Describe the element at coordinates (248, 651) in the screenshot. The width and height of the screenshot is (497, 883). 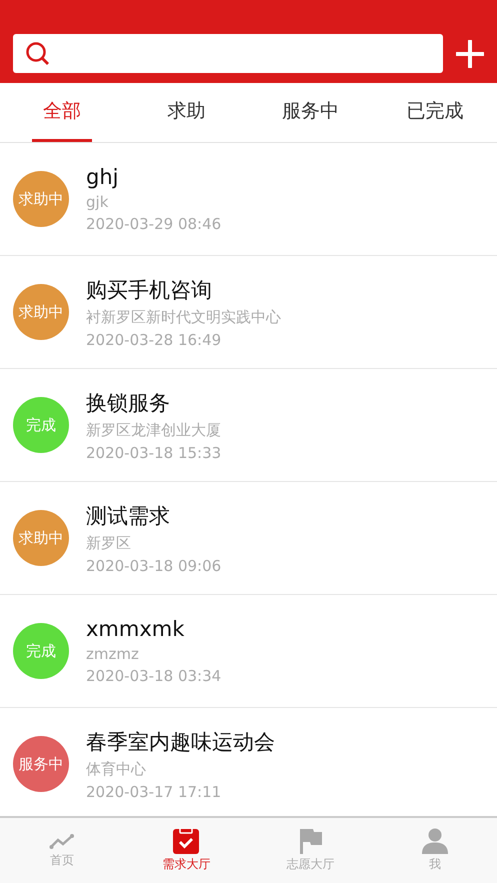
I see `request-item: 完成 xmmxmk zmzmz 2020-03-18 03:34` at that location.